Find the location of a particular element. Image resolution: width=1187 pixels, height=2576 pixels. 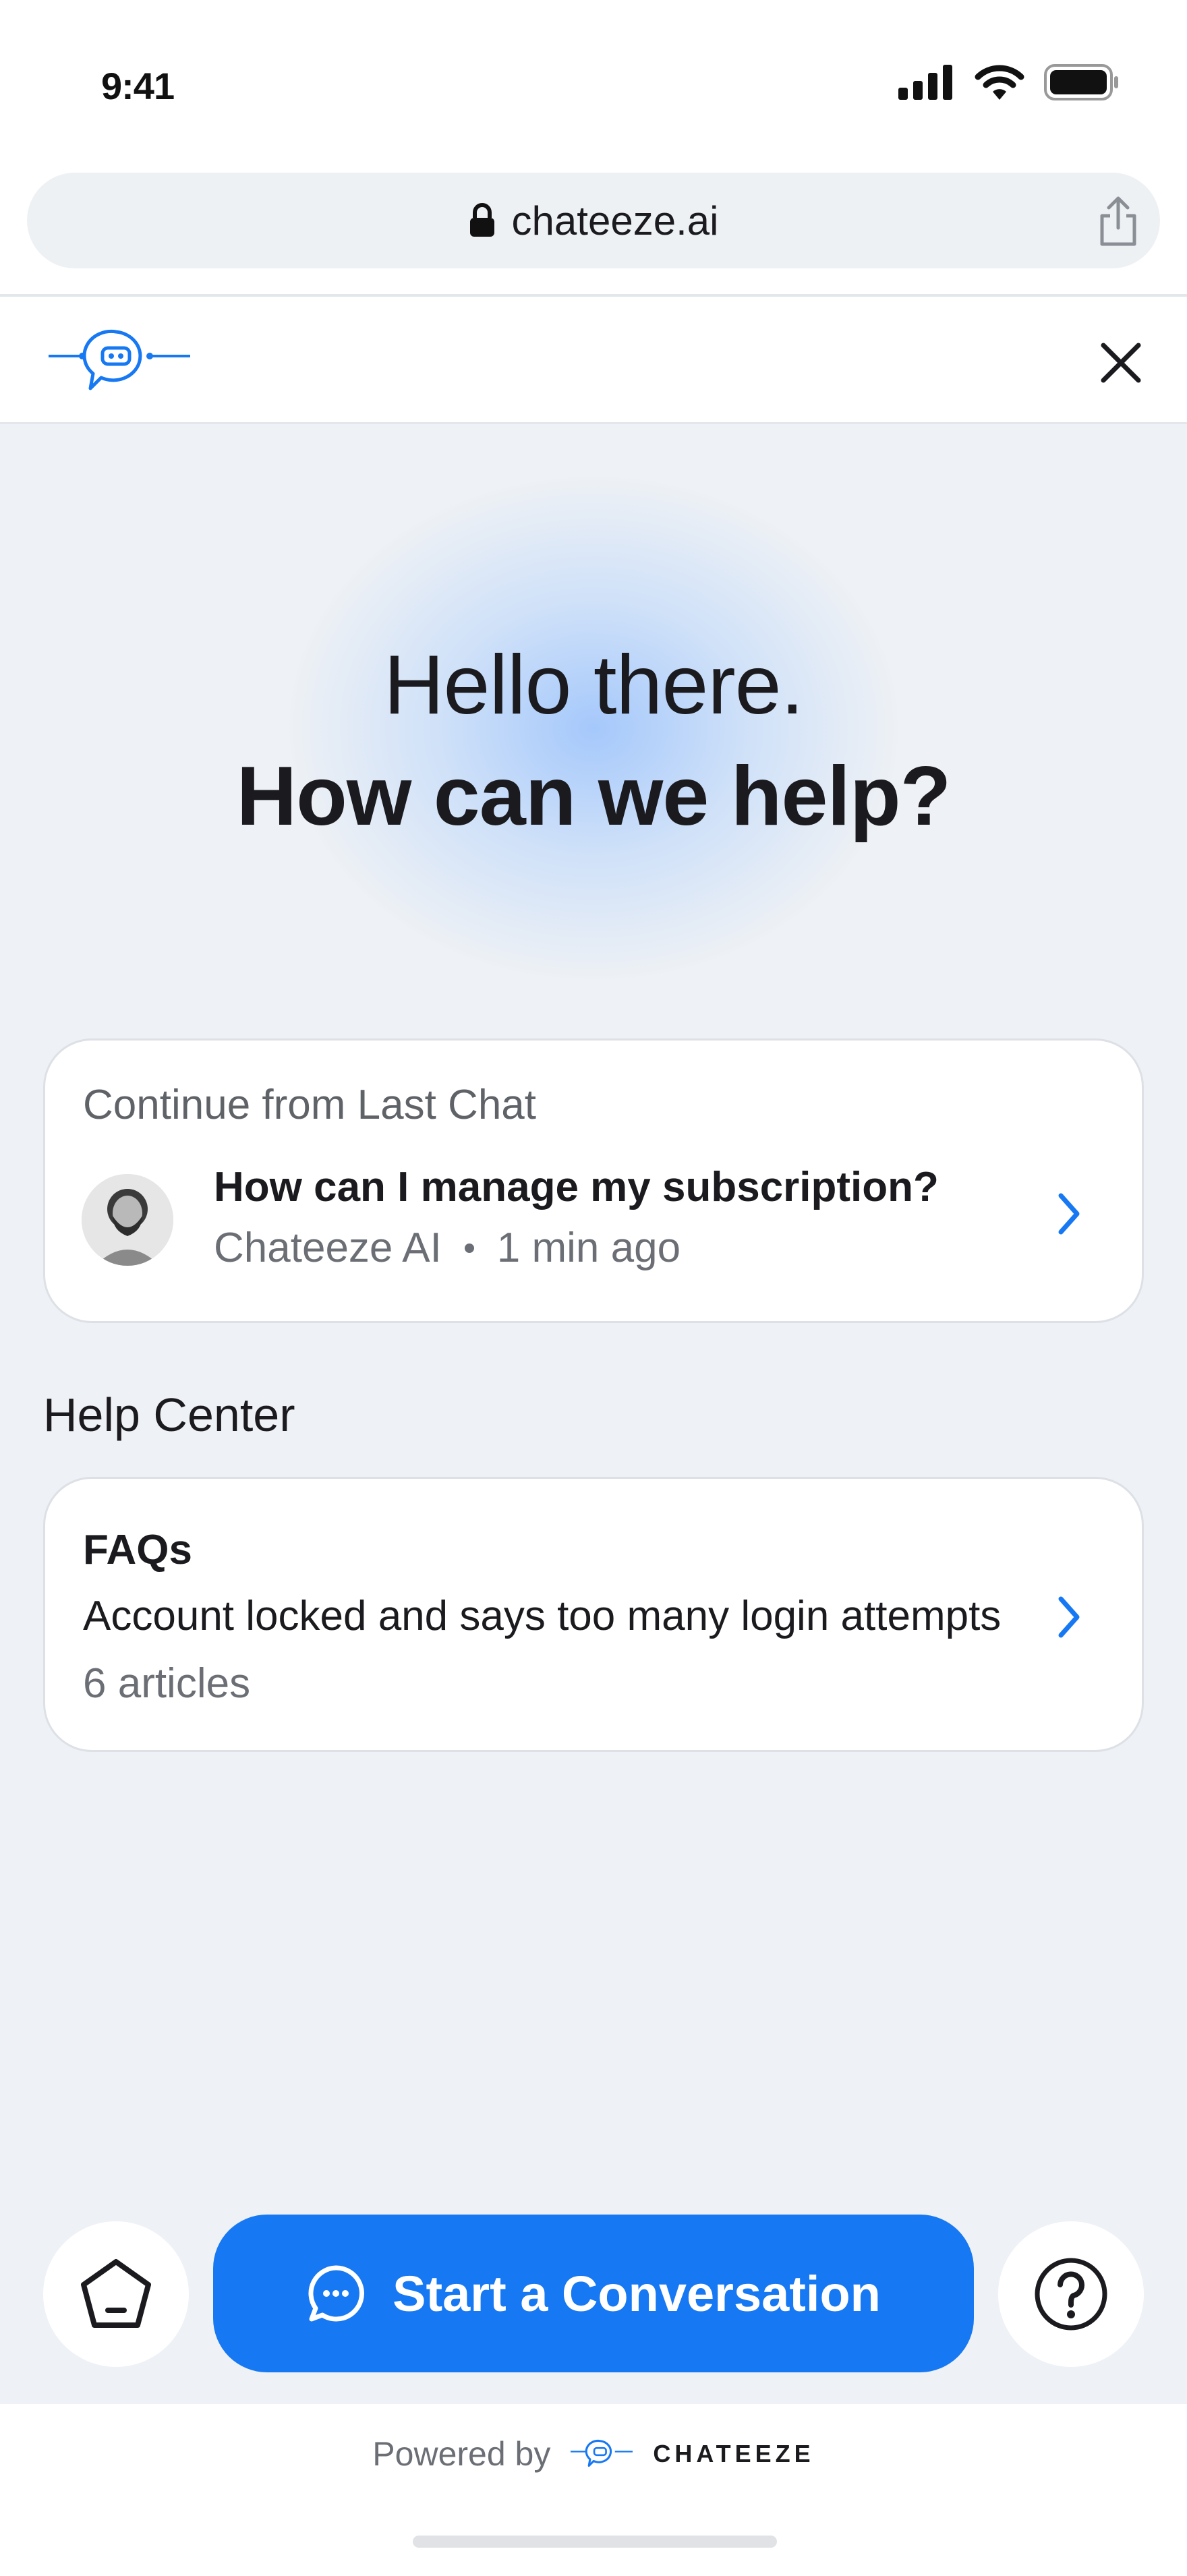

address-bar: chateeze.ai is located at coordinates (593, 221).